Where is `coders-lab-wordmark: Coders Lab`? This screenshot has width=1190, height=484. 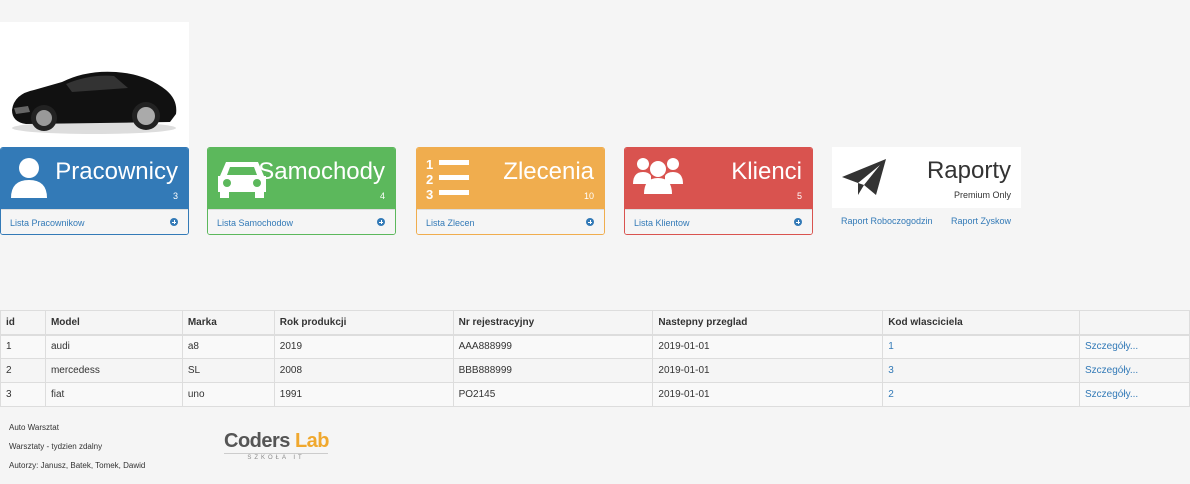 coders-lab-wordmark: Coders Lab is located at coordinates (277, 441).